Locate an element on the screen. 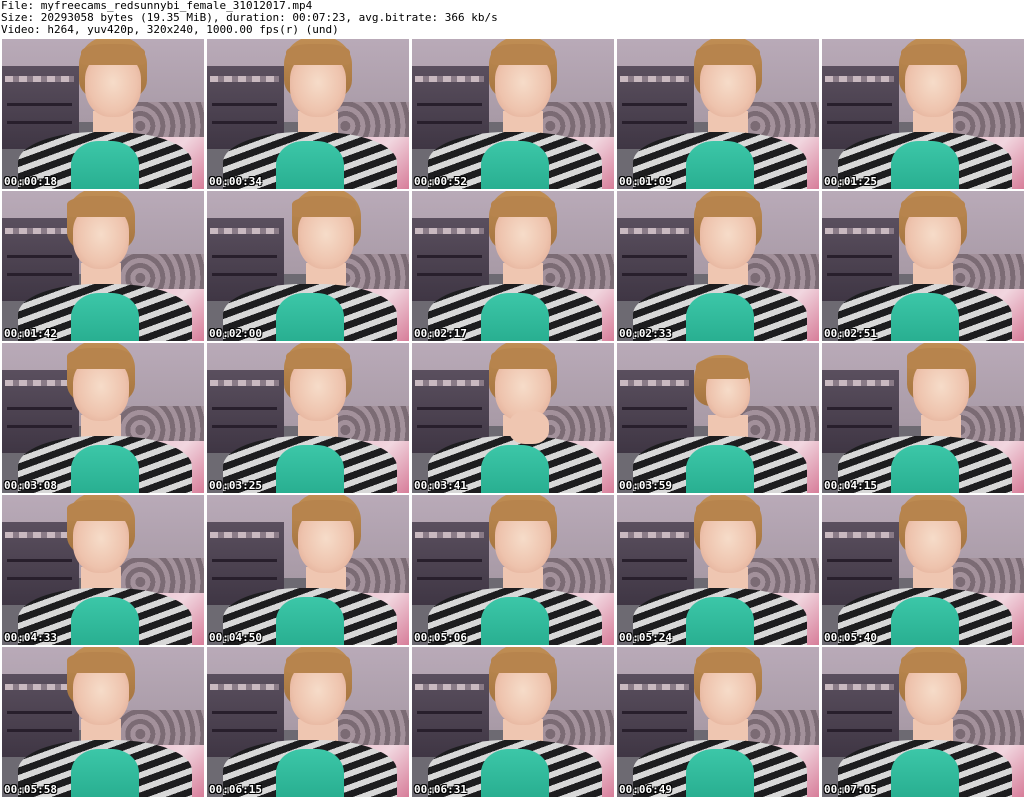  thumbnail-timestamp: 00:02:17 is located at coordinates (440, 333).